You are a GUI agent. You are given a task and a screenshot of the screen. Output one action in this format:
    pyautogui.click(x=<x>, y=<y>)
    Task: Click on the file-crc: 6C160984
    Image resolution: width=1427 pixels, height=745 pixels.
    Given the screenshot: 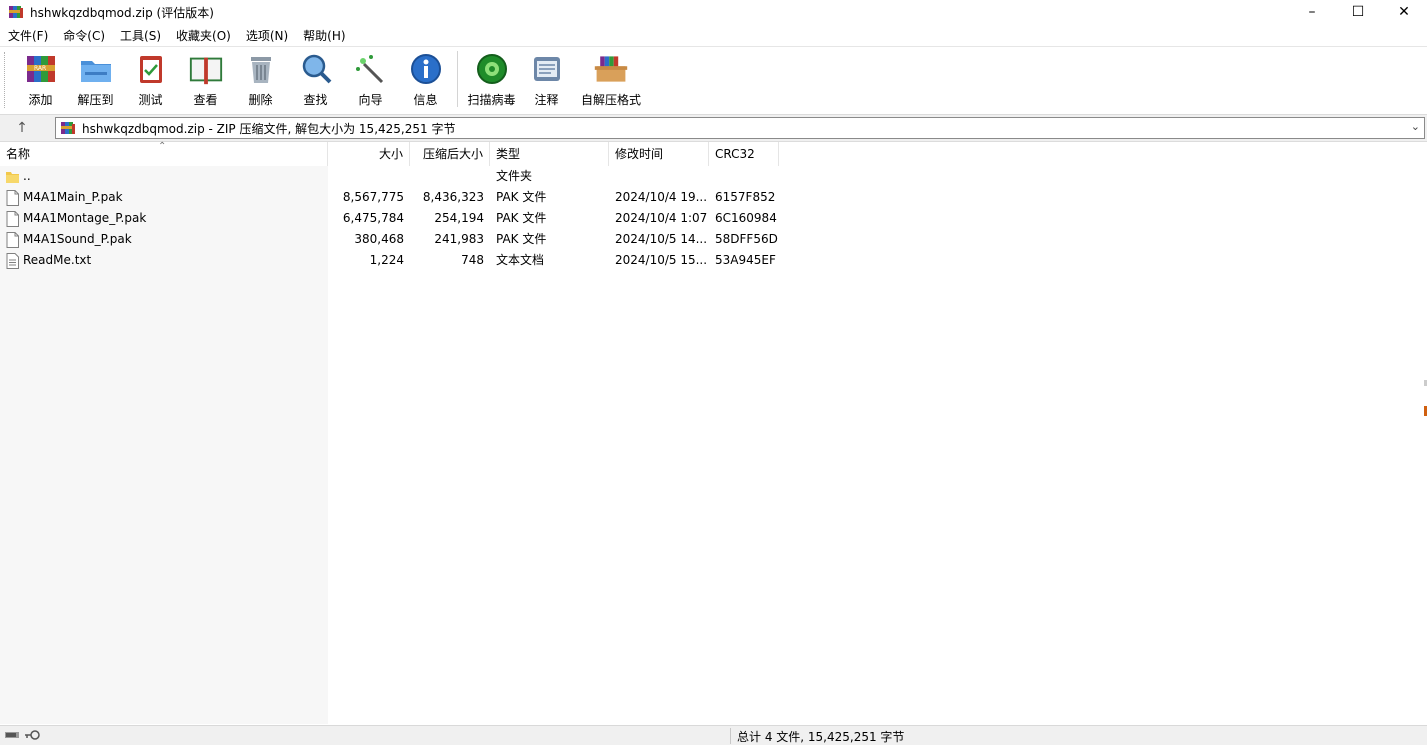 What is the action you would take?
    pyautogui.click(x=746, y=218)
    